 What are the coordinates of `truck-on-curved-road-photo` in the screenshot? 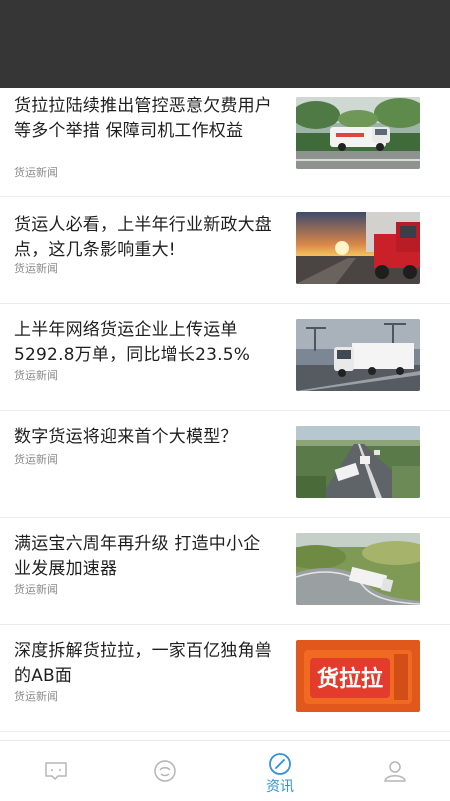 It's located at (358, 569).